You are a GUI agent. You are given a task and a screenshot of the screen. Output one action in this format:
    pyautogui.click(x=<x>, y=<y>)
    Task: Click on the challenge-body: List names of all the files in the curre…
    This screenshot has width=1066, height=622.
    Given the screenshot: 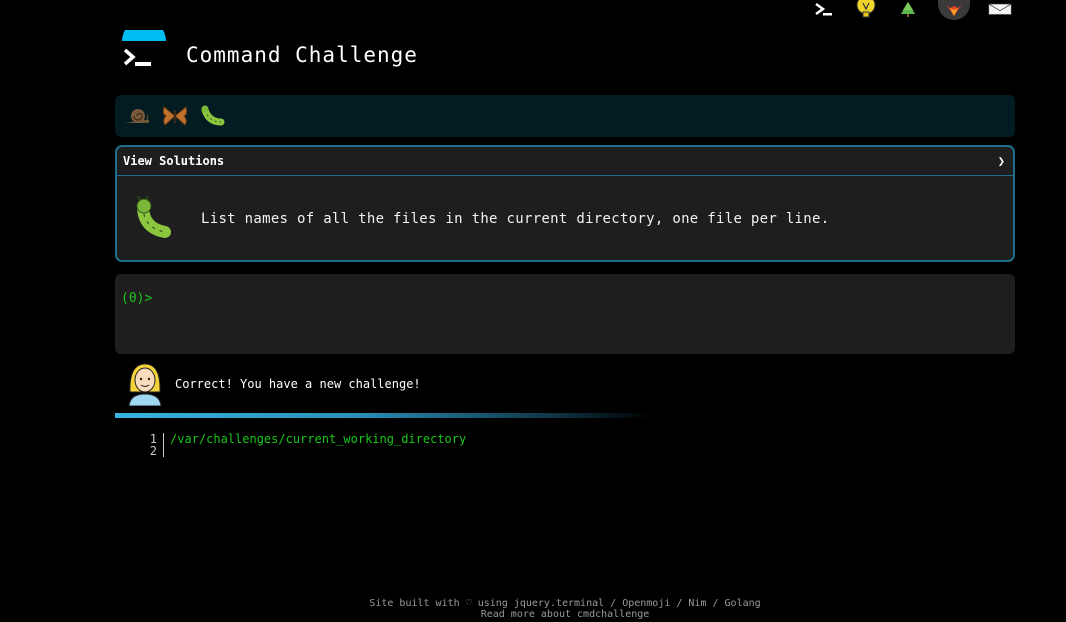 What is the action you would take?
    pyautogui.click(x=565, y=218)
    